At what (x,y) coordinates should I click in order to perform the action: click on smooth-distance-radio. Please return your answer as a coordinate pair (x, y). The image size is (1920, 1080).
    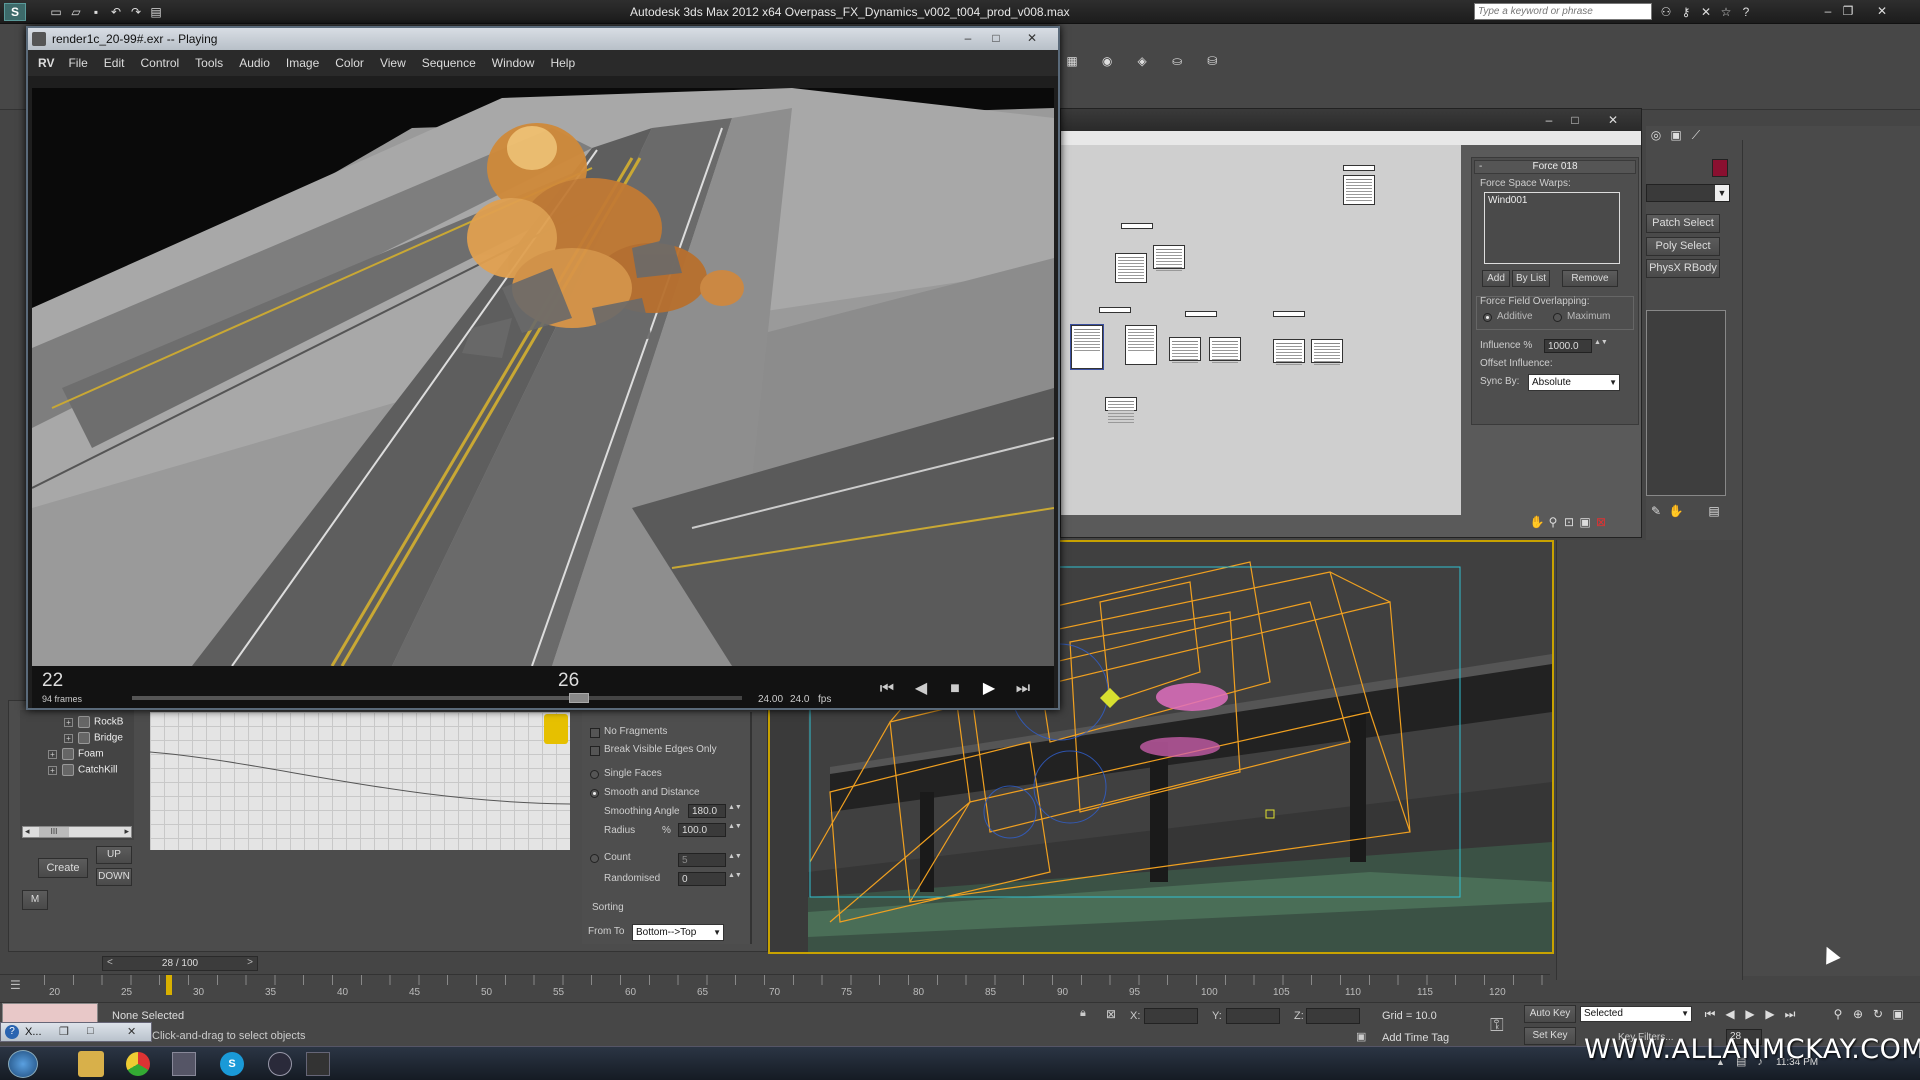
    Looking at the image, I should click on (594, 793).